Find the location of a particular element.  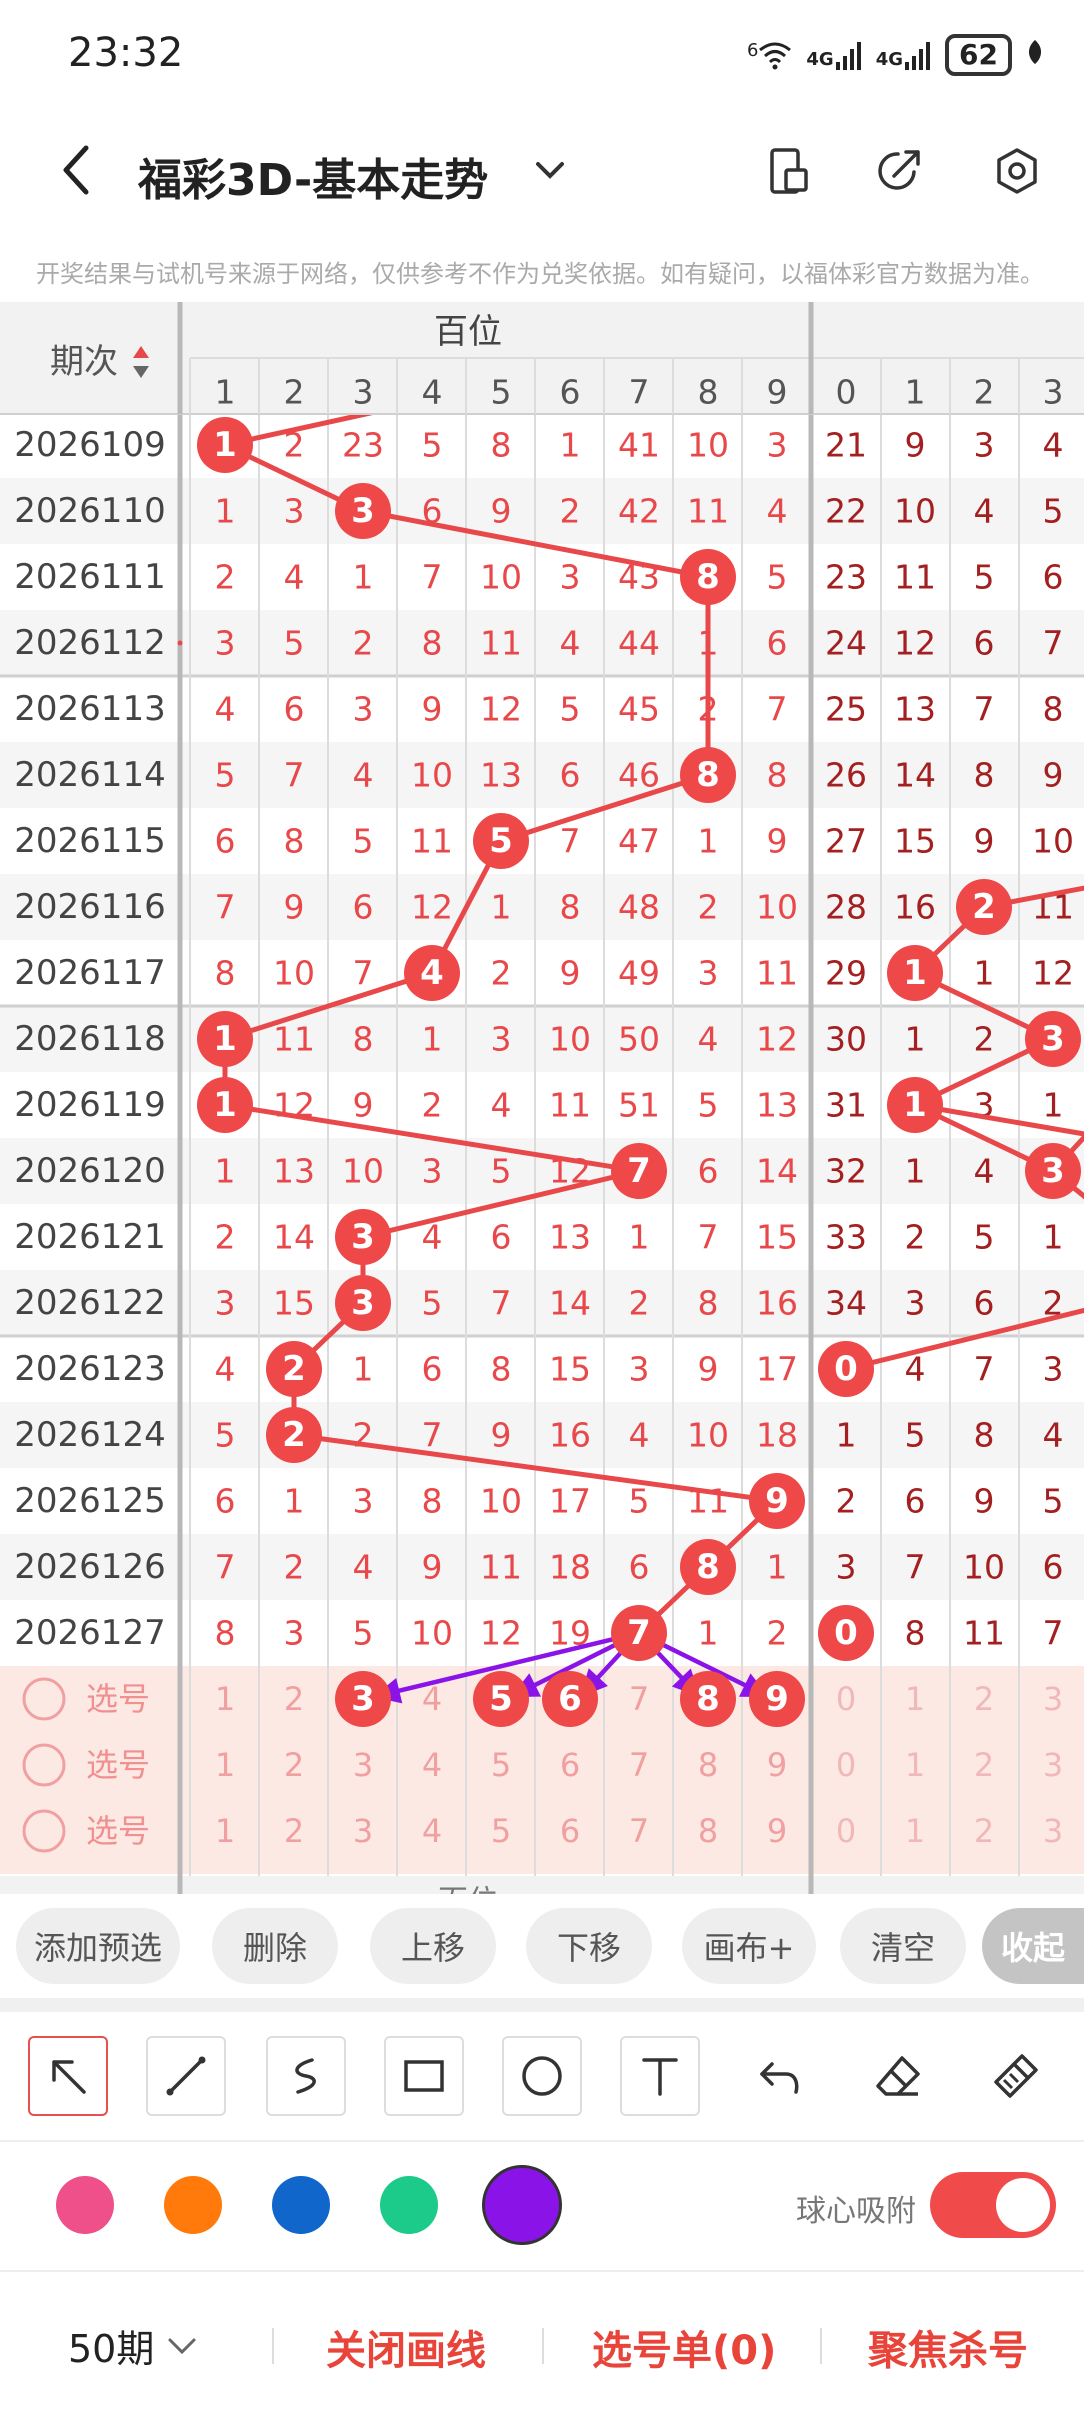

share-icon is located at coordinates (899, 170).